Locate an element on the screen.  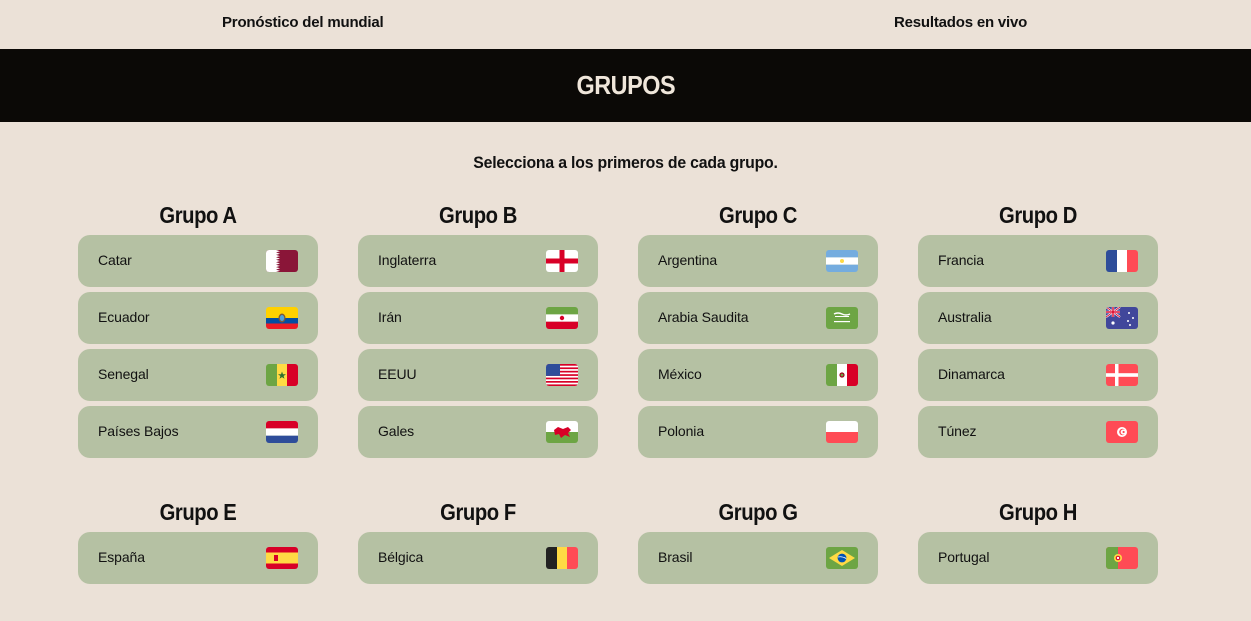
group-title: Grupo H is located at coordinates (1038, 512).